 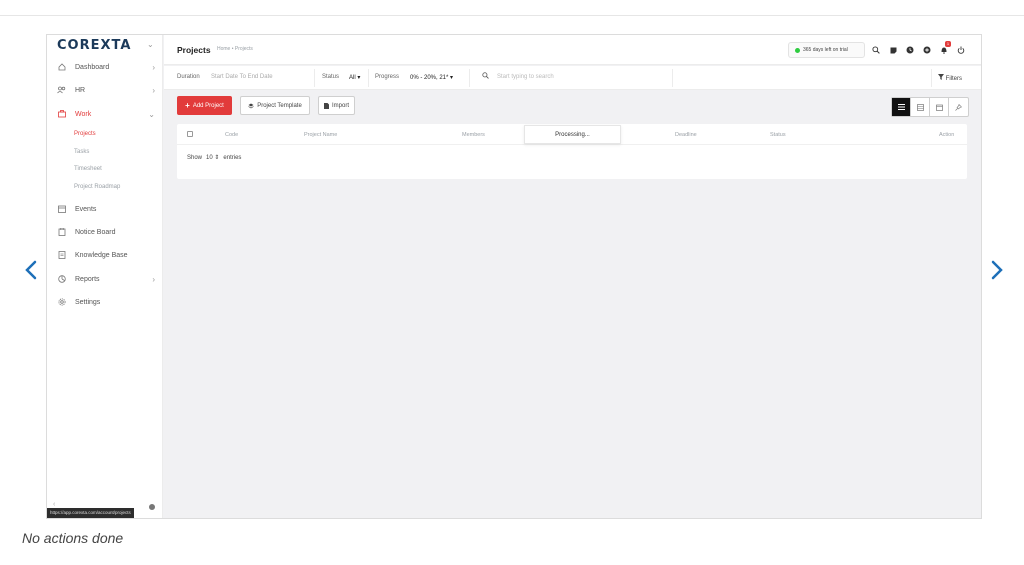 I want to click on select-all-checkbox, so click(x=190, y=134).